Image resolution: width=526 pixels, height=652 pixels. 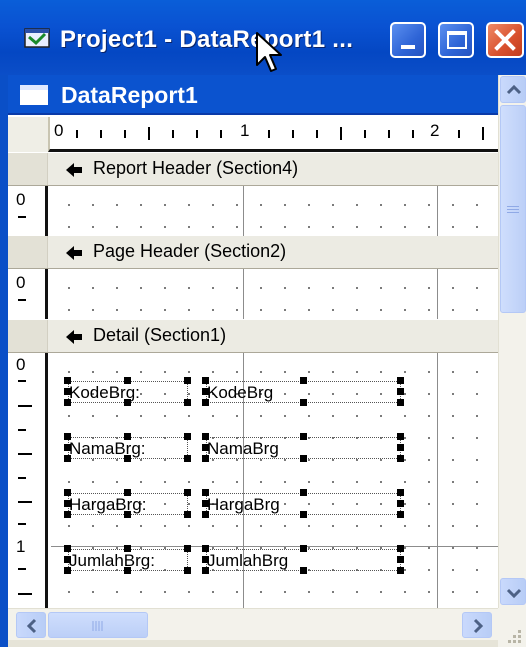 I want to click on section-bar-detail: Detail (Section1), so click(x=253, y=336).